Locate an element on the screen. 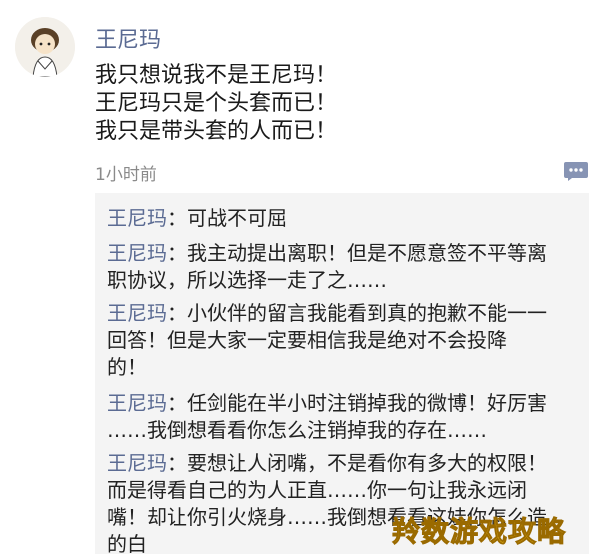 This screenshot has height=554, width=589. comment-text: ：要想让人闭嘴，不是看你有多大的权限！ is located at coordinates (357, 463).